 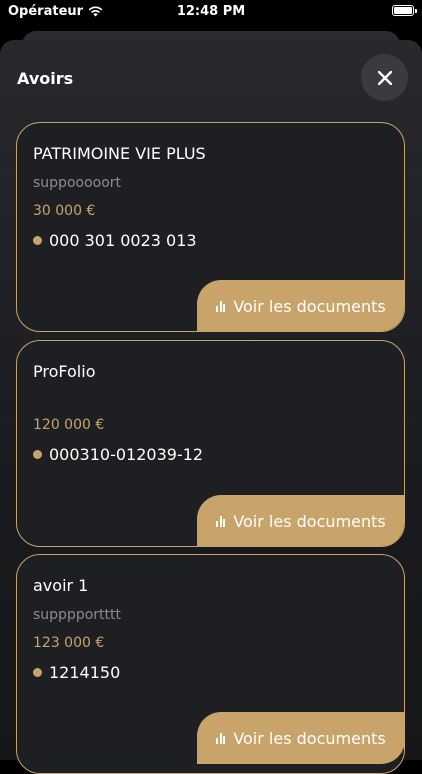 What do you see at coordinates (77, 183) in the screenshot?
I see `card-description: suppooooort` at bounding box center [77, 183].